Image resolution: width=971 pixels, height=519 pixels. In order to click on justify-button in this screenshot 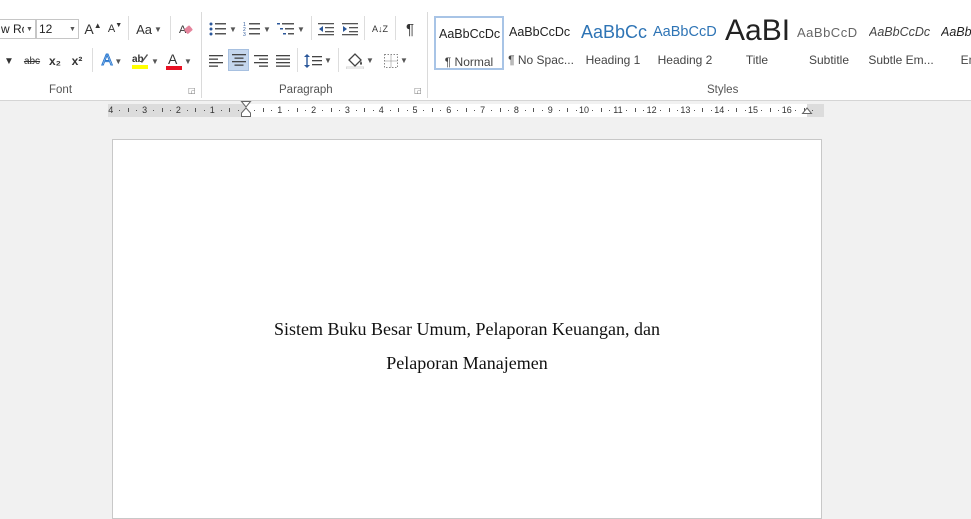, I will do `click(283, 60)`.